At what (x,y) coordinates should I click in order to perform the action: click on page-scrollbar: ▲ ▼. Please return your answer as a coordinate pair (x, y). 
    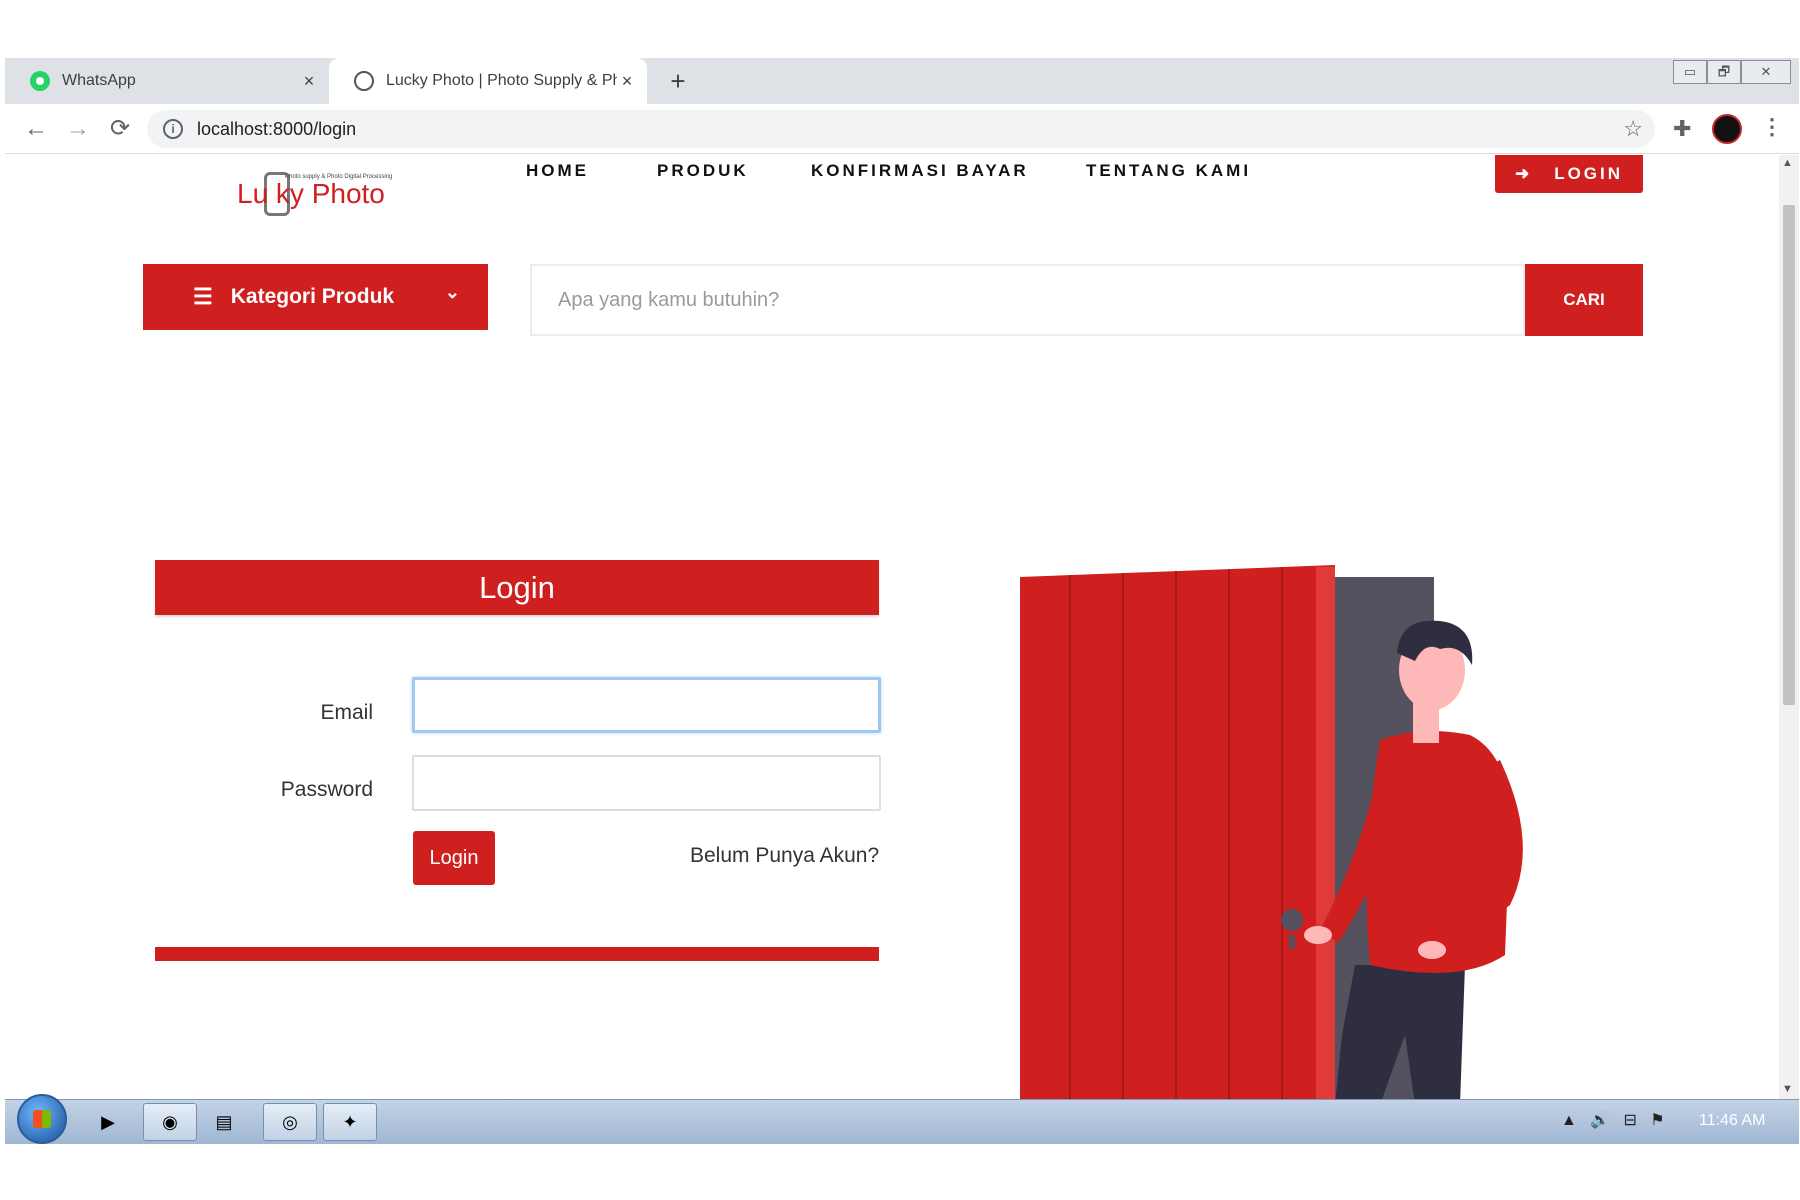
    Looking at the image, I should click on (1789, 627).